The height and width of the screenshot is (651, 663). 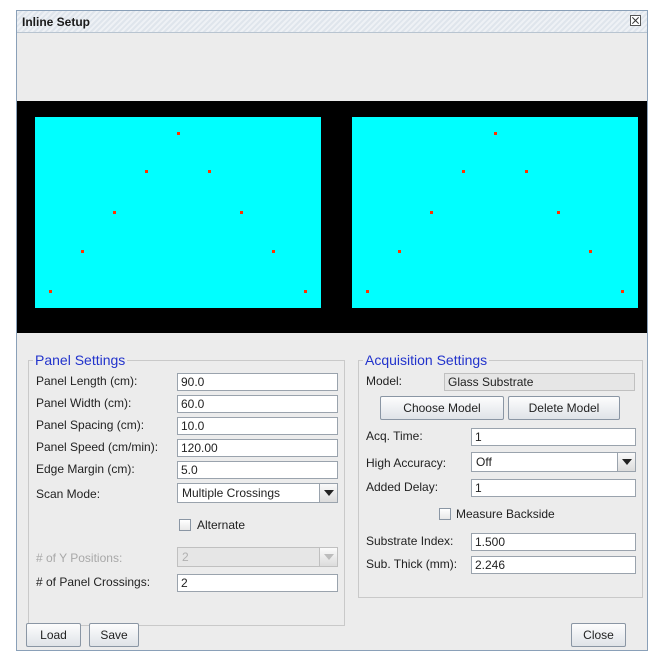 I want to click on panel-crossings-label: # of Panel Crossings:, so click(x=93, y=582).